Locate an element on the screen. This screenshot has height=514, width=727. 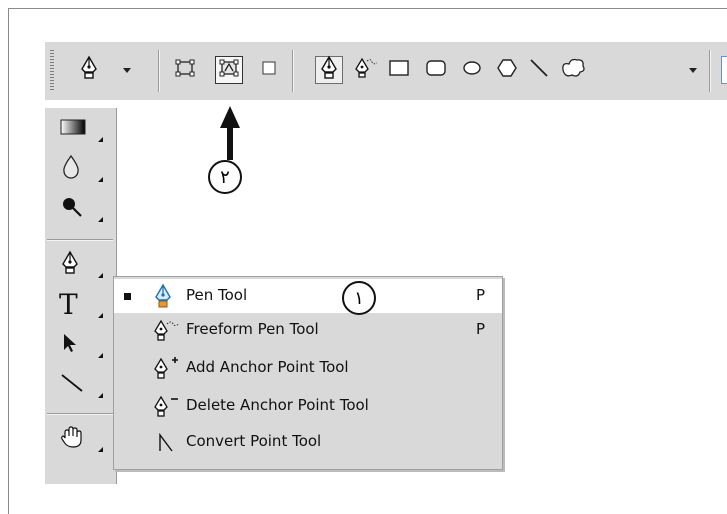
annotation-arrow is located at coordinates (230, 133).